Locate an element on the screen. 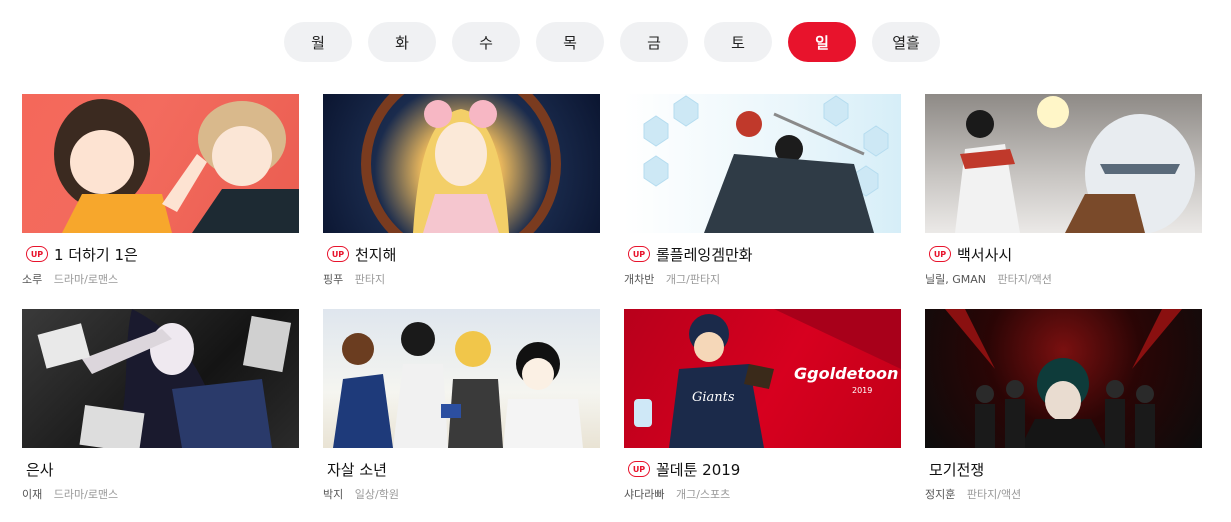 The width and height of the screenshot is (1231, 522). webtoon-author: 닐릴, GMAN is located at coordinates (956, 279).